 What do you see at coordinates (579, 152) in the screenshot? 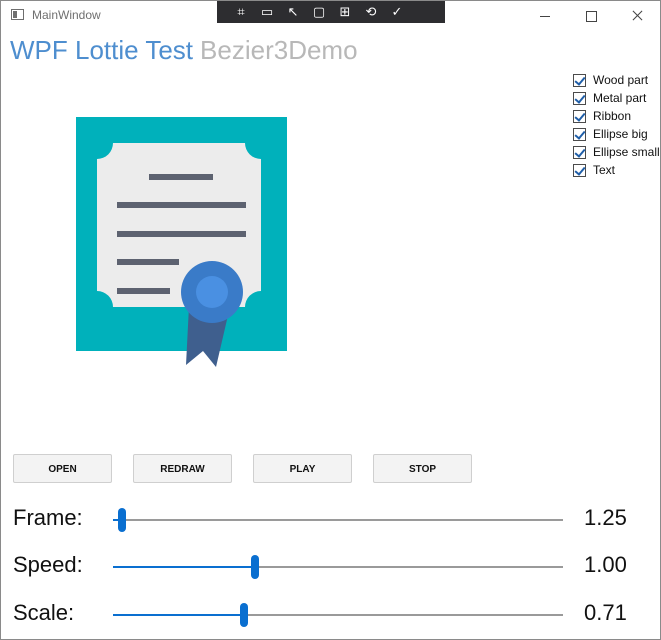
I see `ellipse-small-checkbox` at bounding box center [579, 152].